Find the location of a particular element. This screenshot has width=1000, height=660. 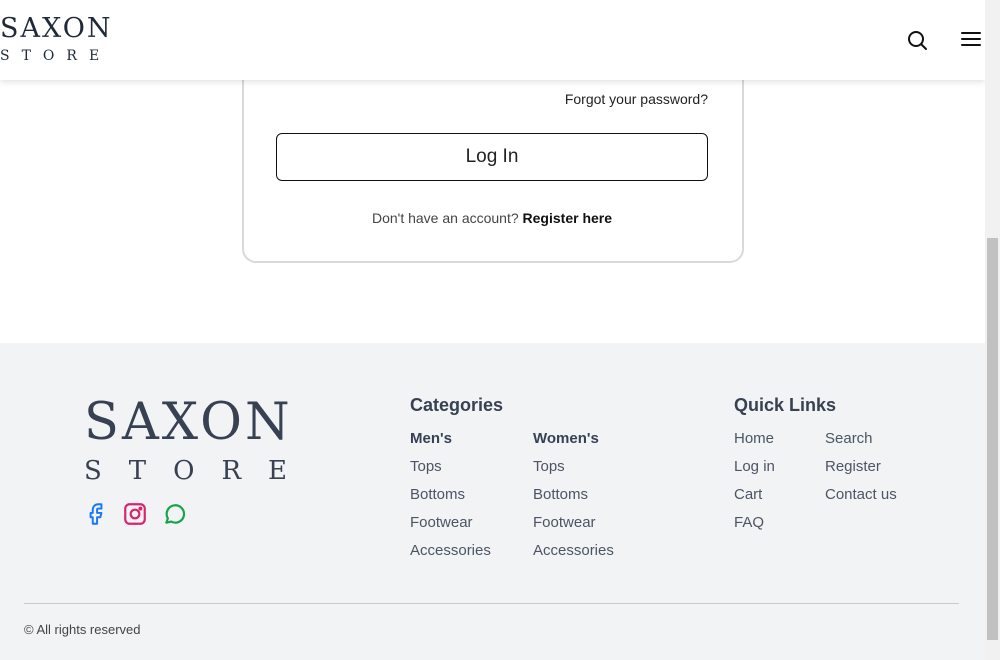

scrollbar-thumb is located at coordinates (992, 439).